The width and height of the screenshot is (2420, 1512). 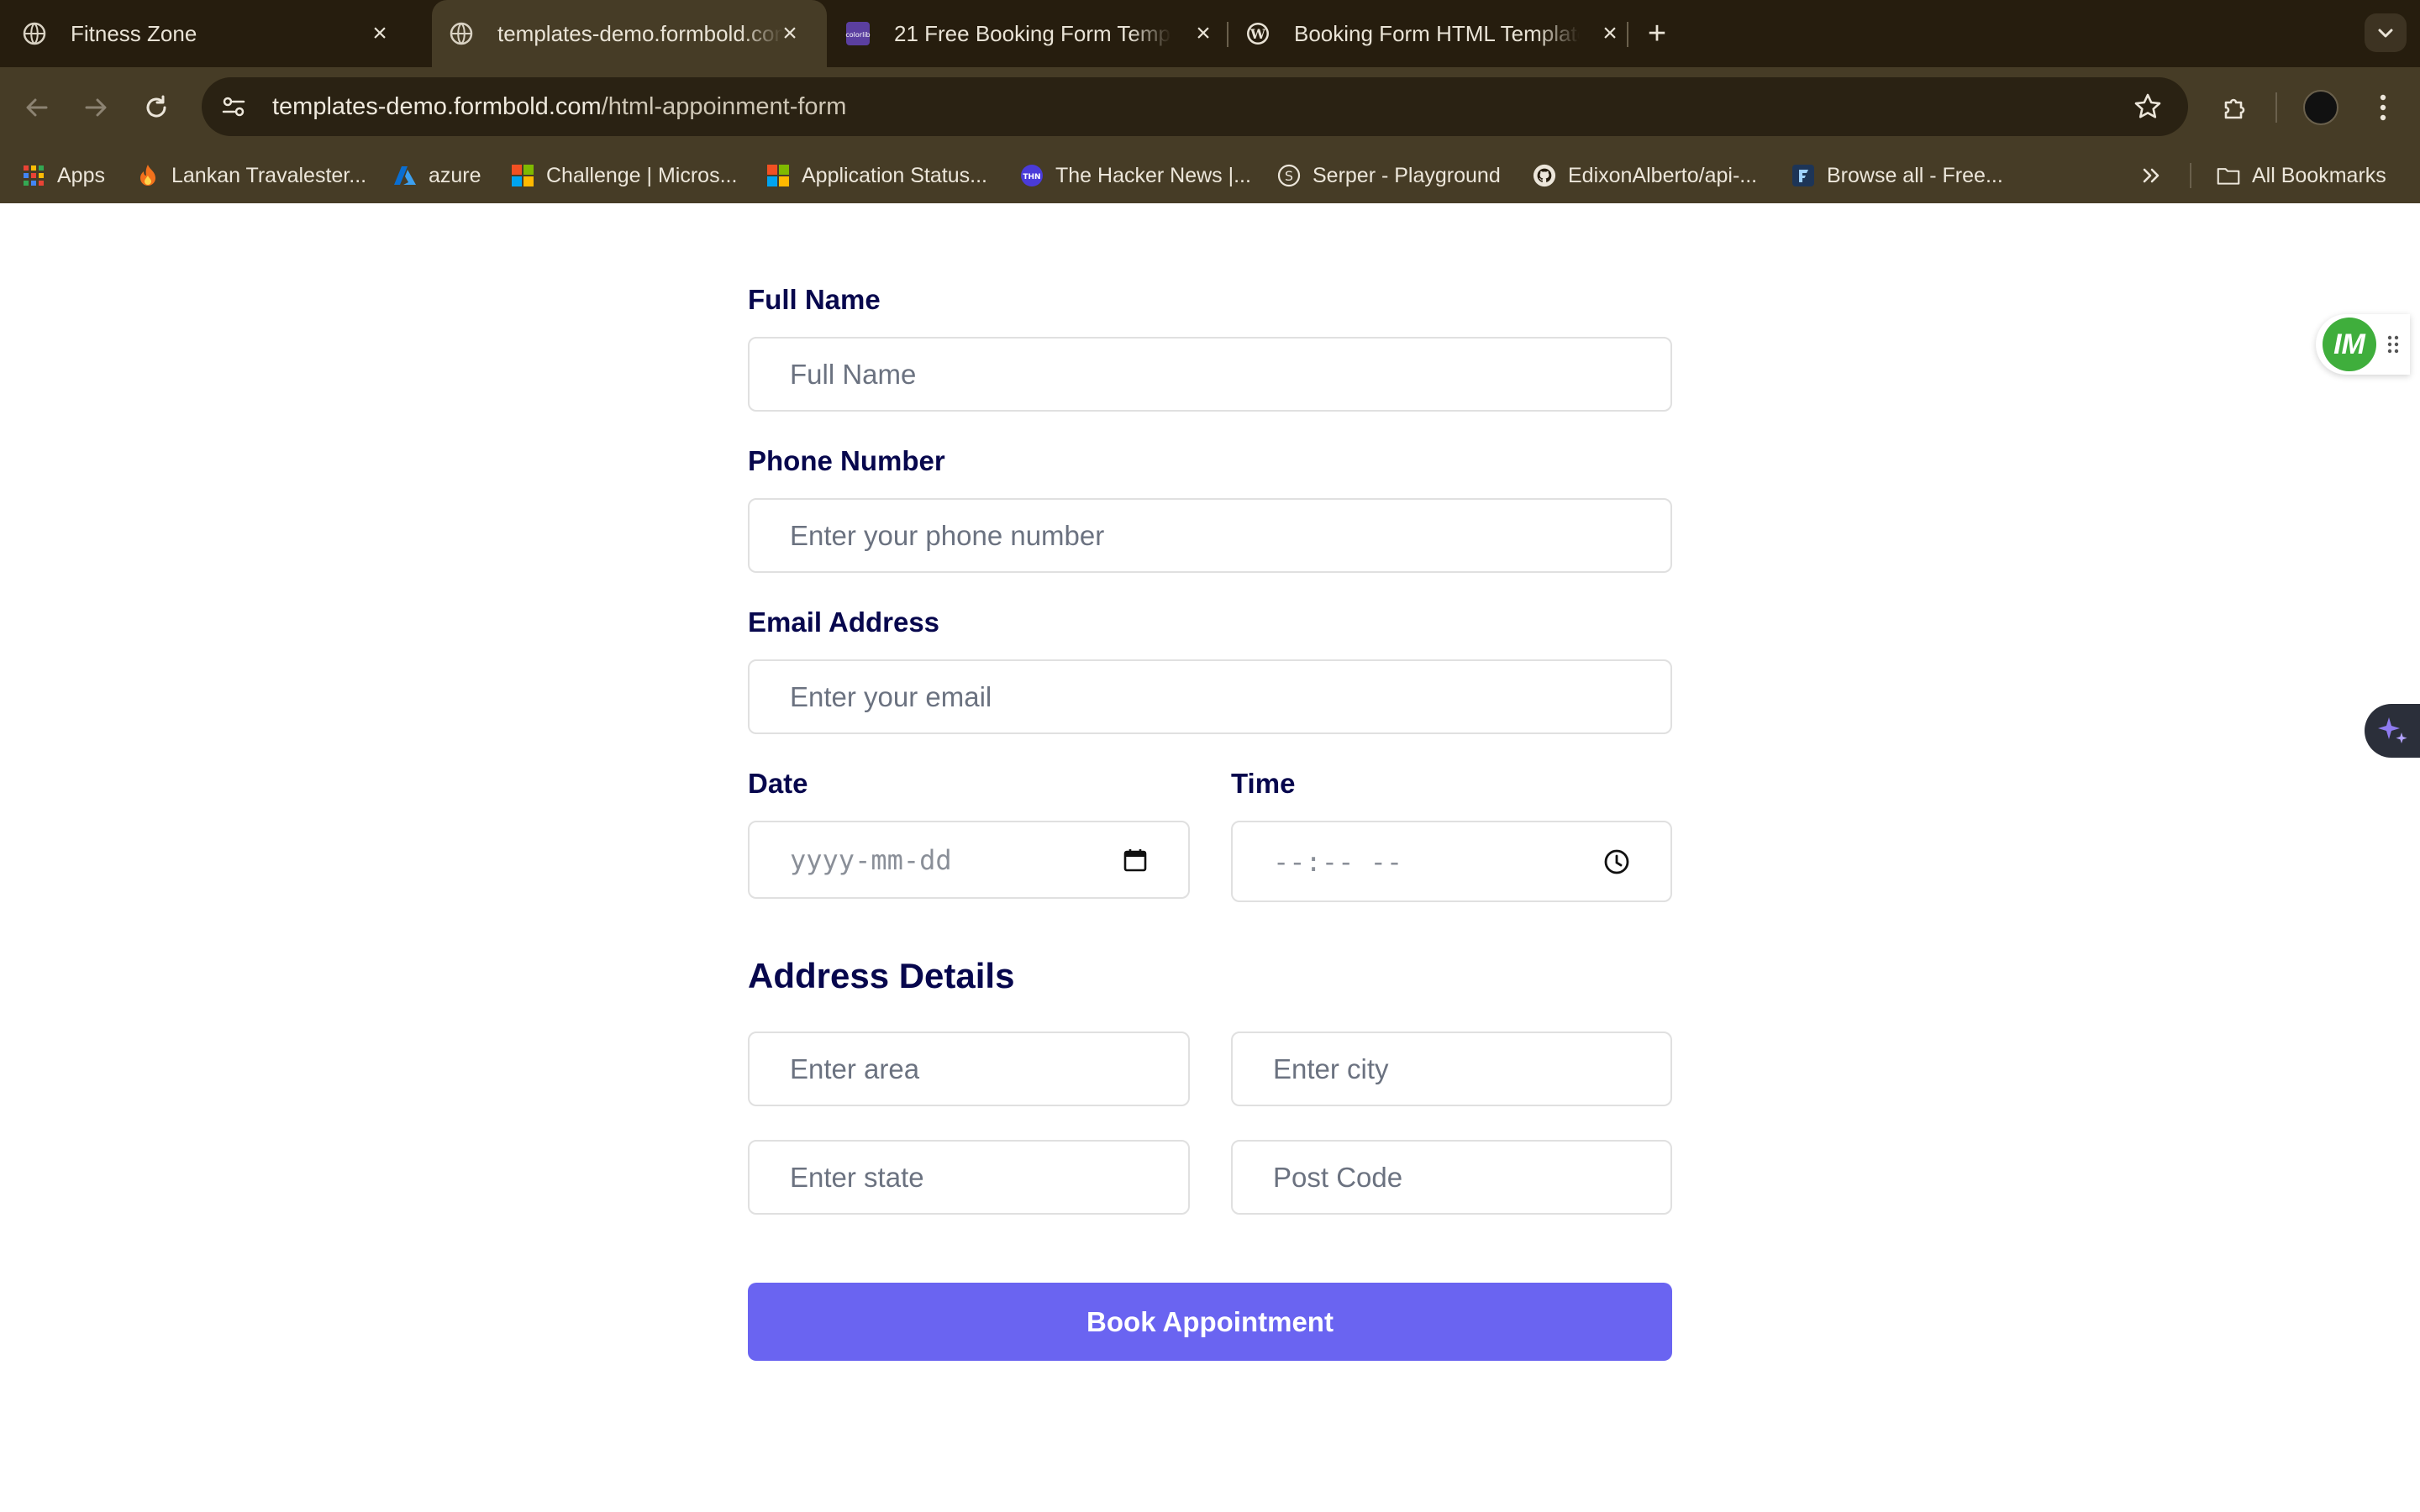 What do you see at coordinates (846, 460) in the screenshot?
I see `phone-label: Phone Number` at bounding box center [846, 460].